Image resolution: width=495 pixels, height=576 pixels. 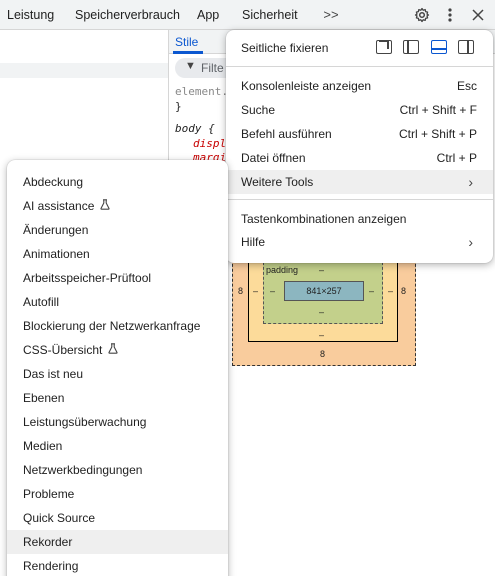 I want to click on menu-item-run-command: Befehl ausführen Ctrl + Shift + P, so click(x=359, y=134).